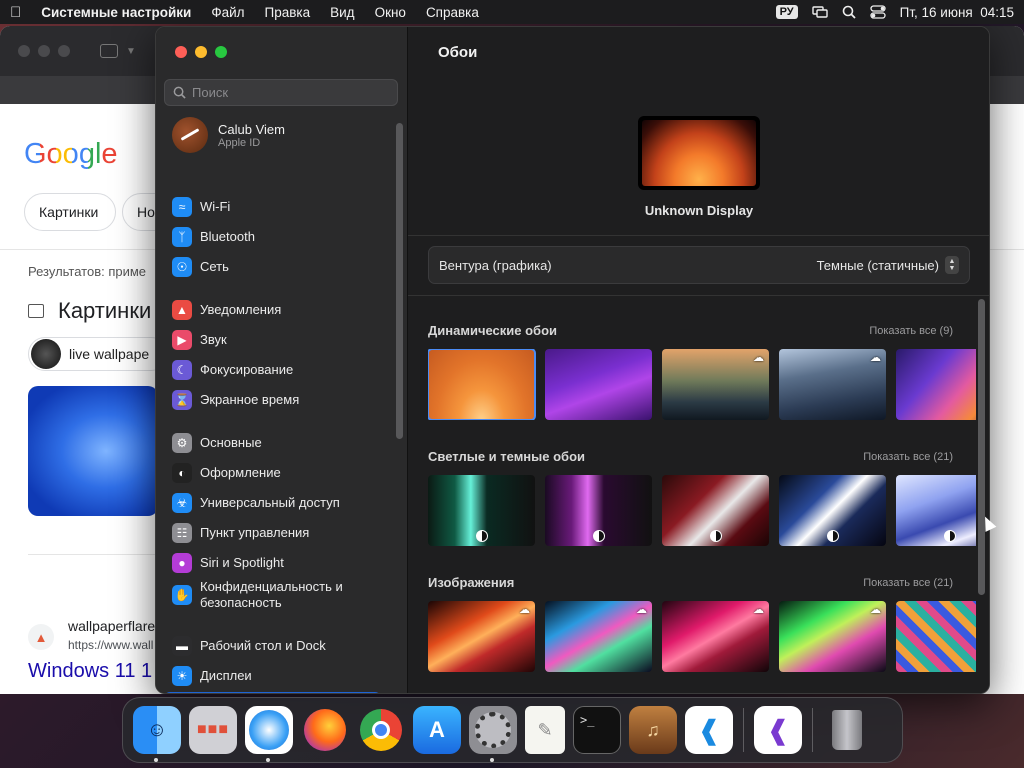 Image resolution: width=1024 pixels, height=768 pixels. I want to click on firefox-icon, so click(325, 730).